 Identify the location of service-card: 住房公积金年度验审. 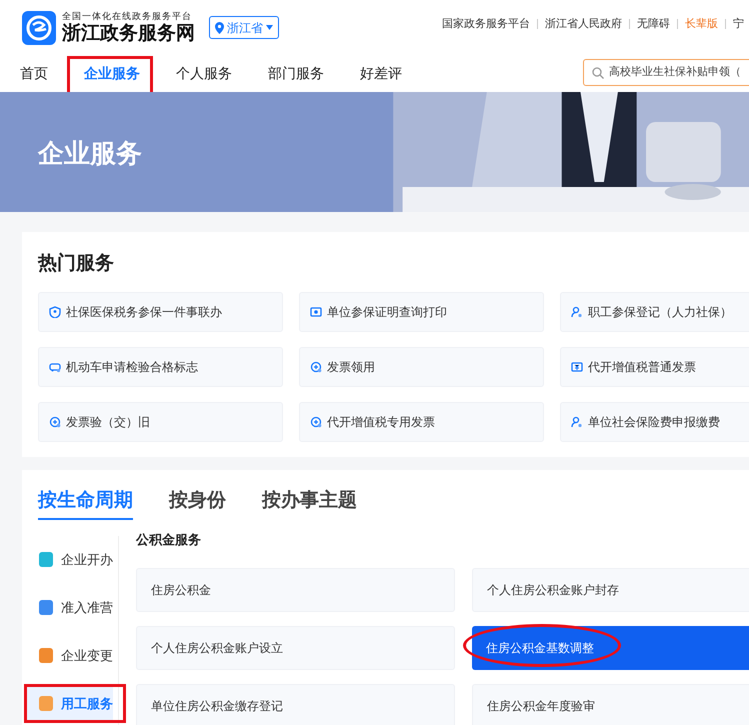
(610, 704).